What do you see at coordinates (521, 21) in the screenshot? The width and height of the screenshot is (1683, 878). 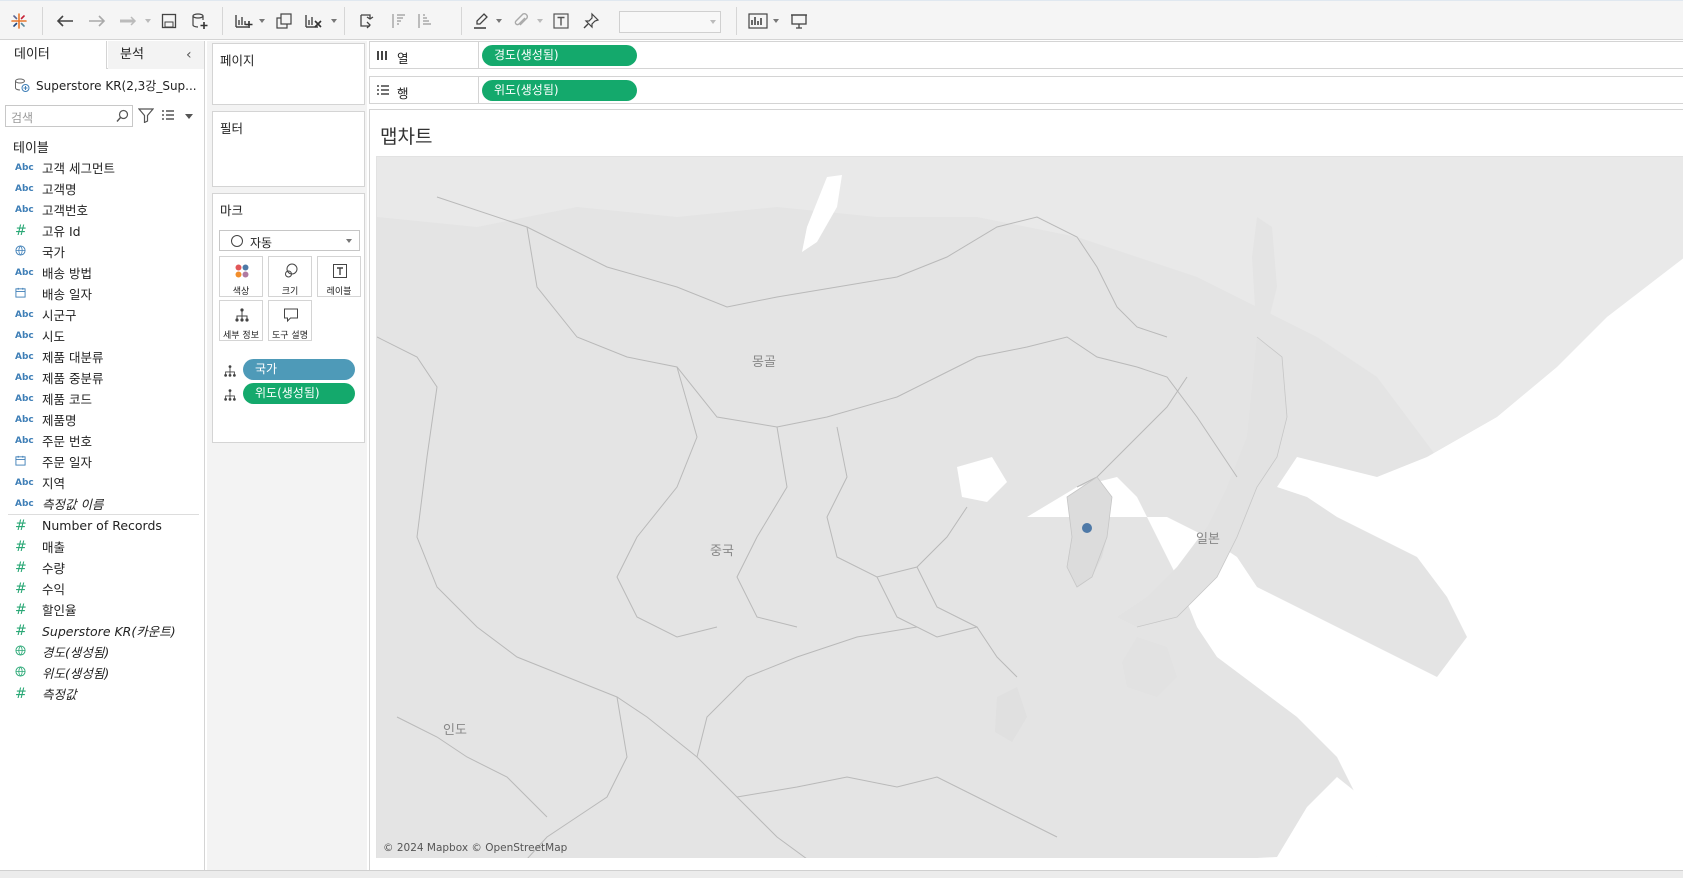 I see `group-members-icon` at bounding box center [521, 21].